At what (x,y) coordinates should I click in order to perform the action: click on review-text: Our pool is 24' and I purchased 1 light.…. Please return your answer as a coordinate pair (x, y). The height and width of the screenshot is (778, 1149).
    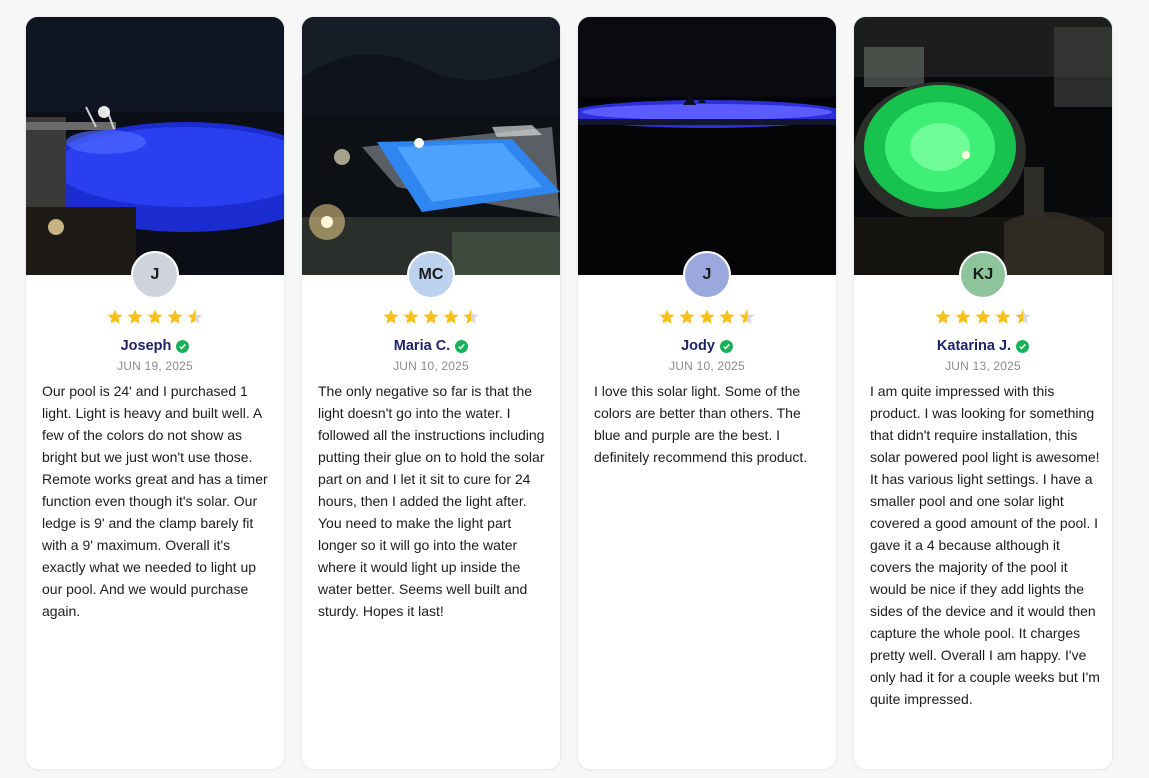
    Looking at the image, I should click on (155, 501).